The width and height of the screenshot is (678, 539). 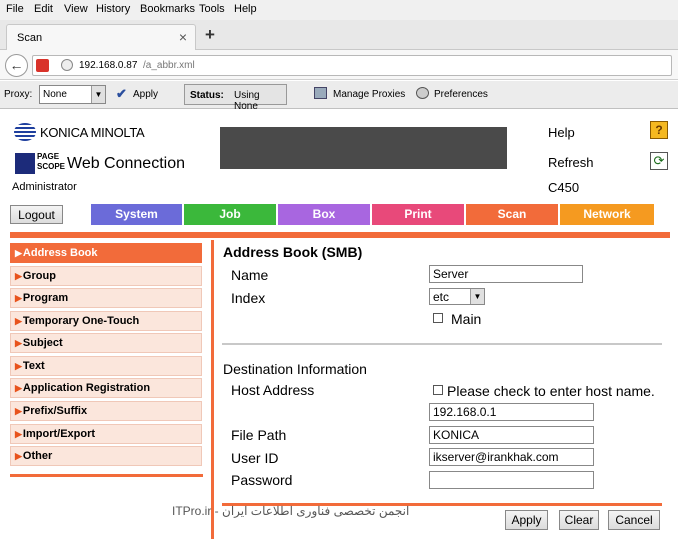 What do you see at coordinates (42, 343) in the screenshot?
I see `sidebar-item-label: Subject` at bounding box center [42, 343].